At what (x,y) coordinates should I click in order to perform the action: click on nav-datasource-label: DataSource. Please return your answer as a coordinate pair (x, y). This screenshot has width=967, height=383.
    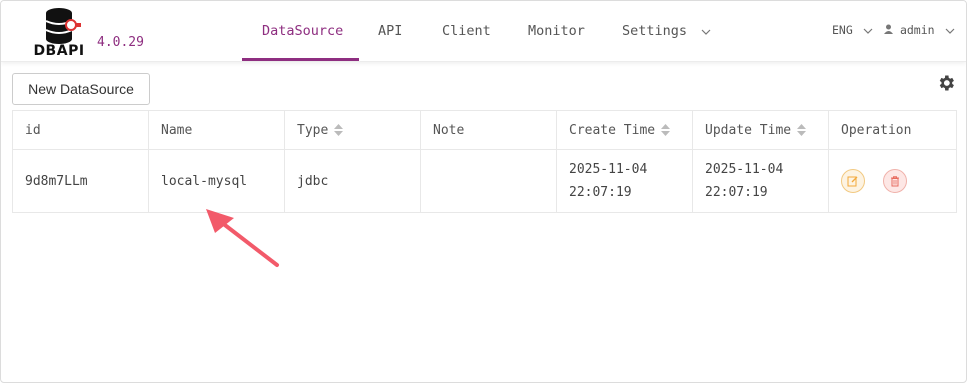
    Looking at the image, I should click on (303, 31).